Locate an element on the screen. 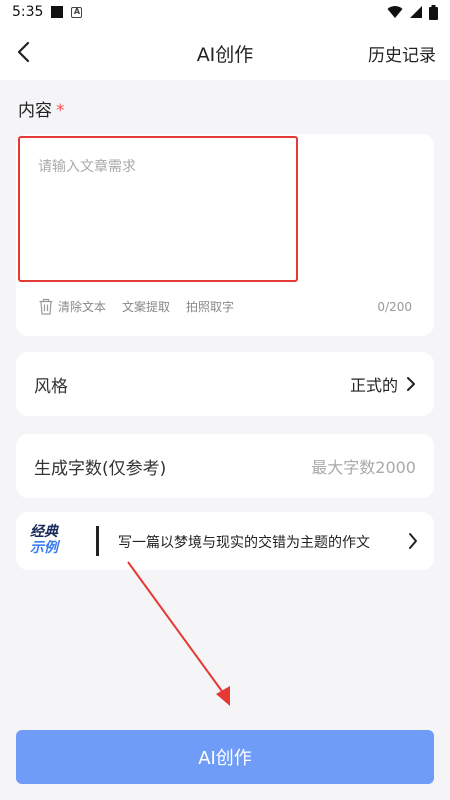  word-count-input: 最大字数2000 is located at coordinates (363, 466).